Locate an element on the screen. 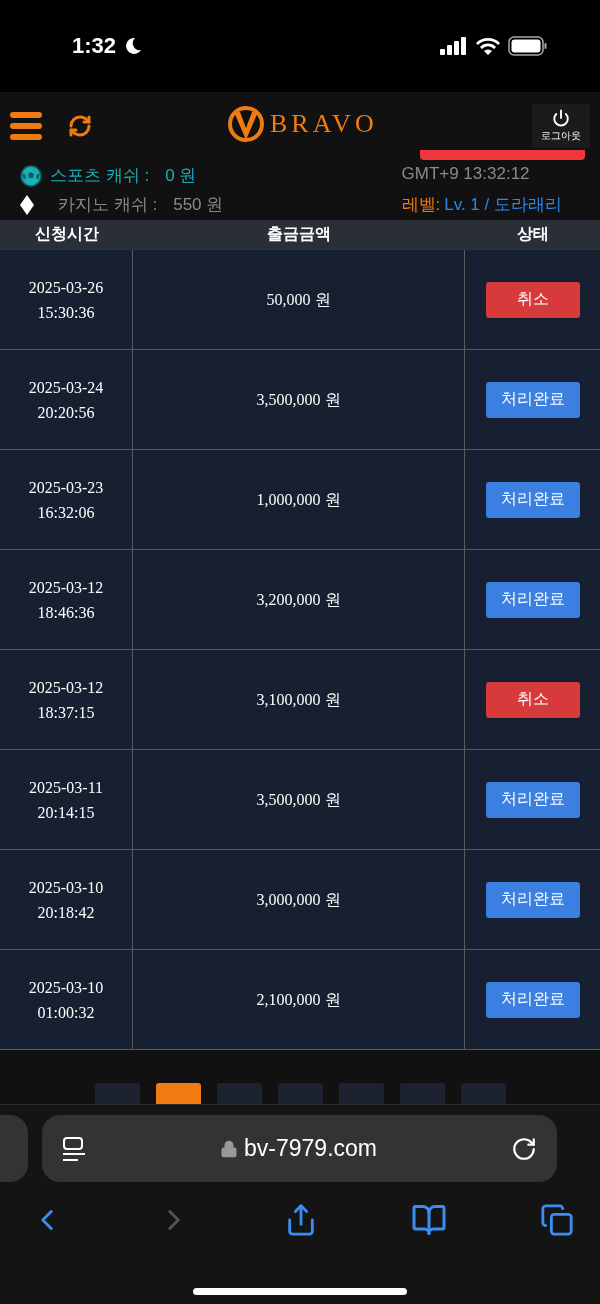  amount-cell: 50,000 원 is located at coordinates (299, 299).